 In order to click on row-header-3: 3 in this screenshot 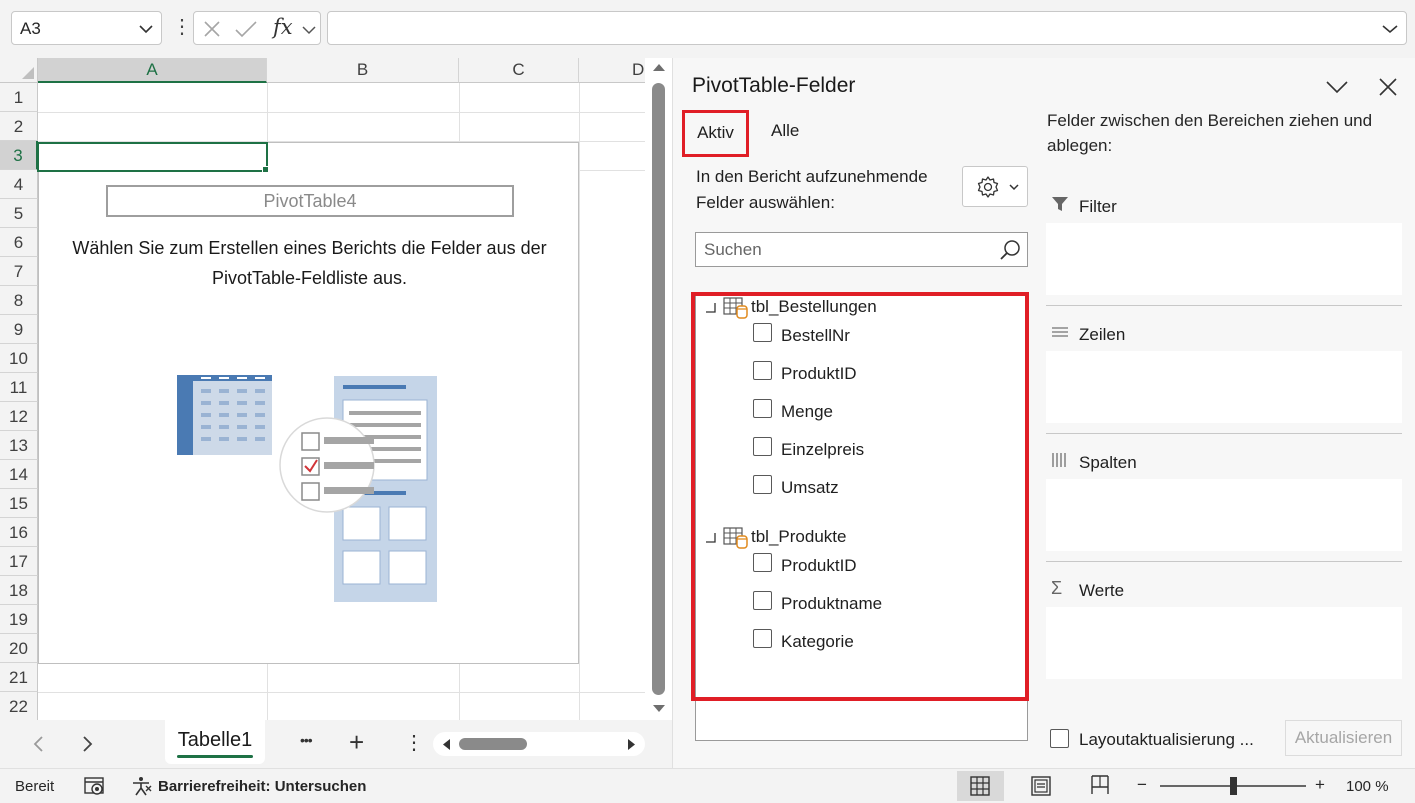, I will do `click(19, 155)`.